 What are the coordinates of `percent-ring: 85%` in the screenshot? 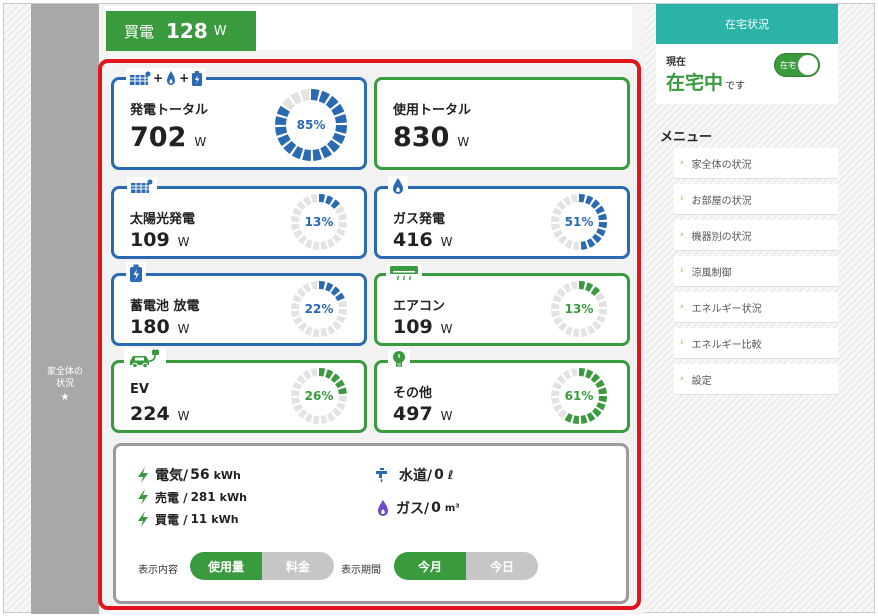 It's located at (311, 125).